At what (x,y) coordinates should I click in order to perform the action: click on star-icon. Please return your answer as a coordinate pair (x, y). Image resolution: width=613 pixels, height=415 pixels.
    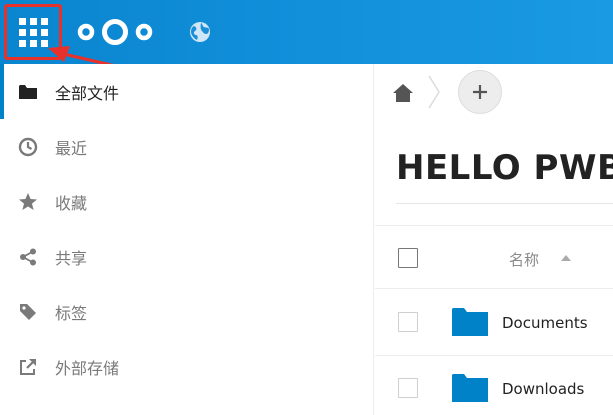
    Looking at the image, I should click on (28, 202).